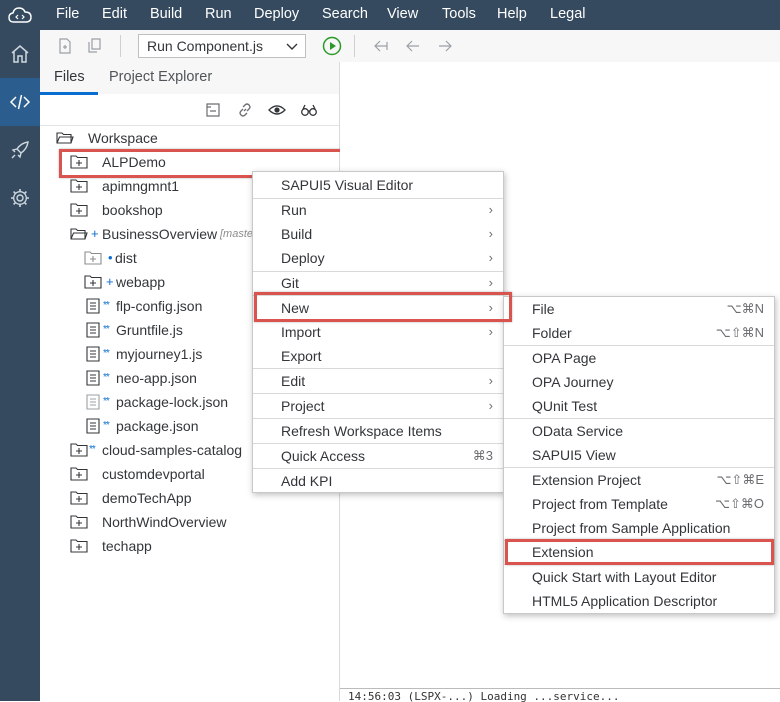 Image resolution: width=780 pixels, height=702 pixels. Describe the element at coordinates (203, 522) in the screenshot. I see `tree-item-northwindoverview: NorthWindOverview` at that location.